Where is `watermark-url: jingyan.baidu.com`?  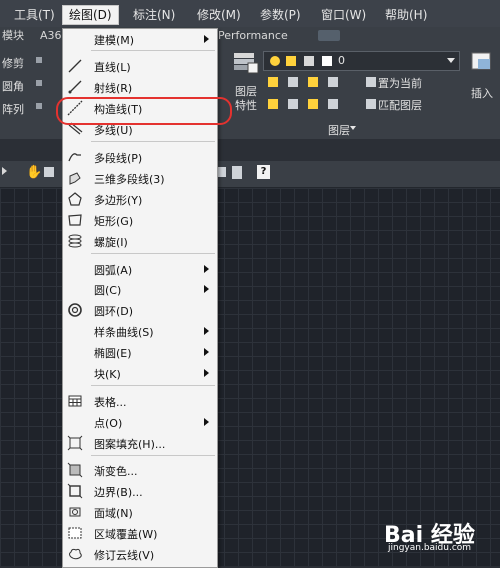 watermark-url: jingyan.baidu.com is located at coordinates (430, 548).